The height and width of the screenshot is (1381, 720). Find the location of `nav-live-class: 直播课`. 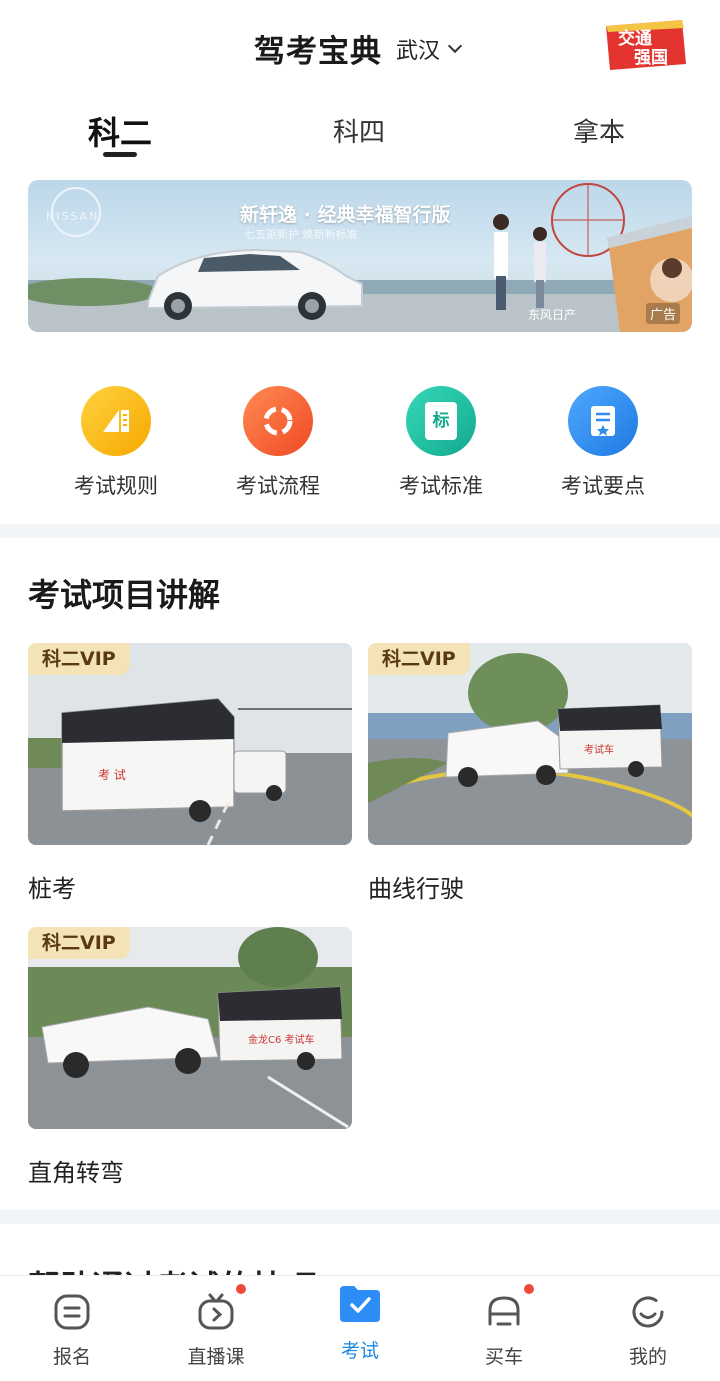

nav-live-class: 直播课 is located at coordinates (216, 1322).